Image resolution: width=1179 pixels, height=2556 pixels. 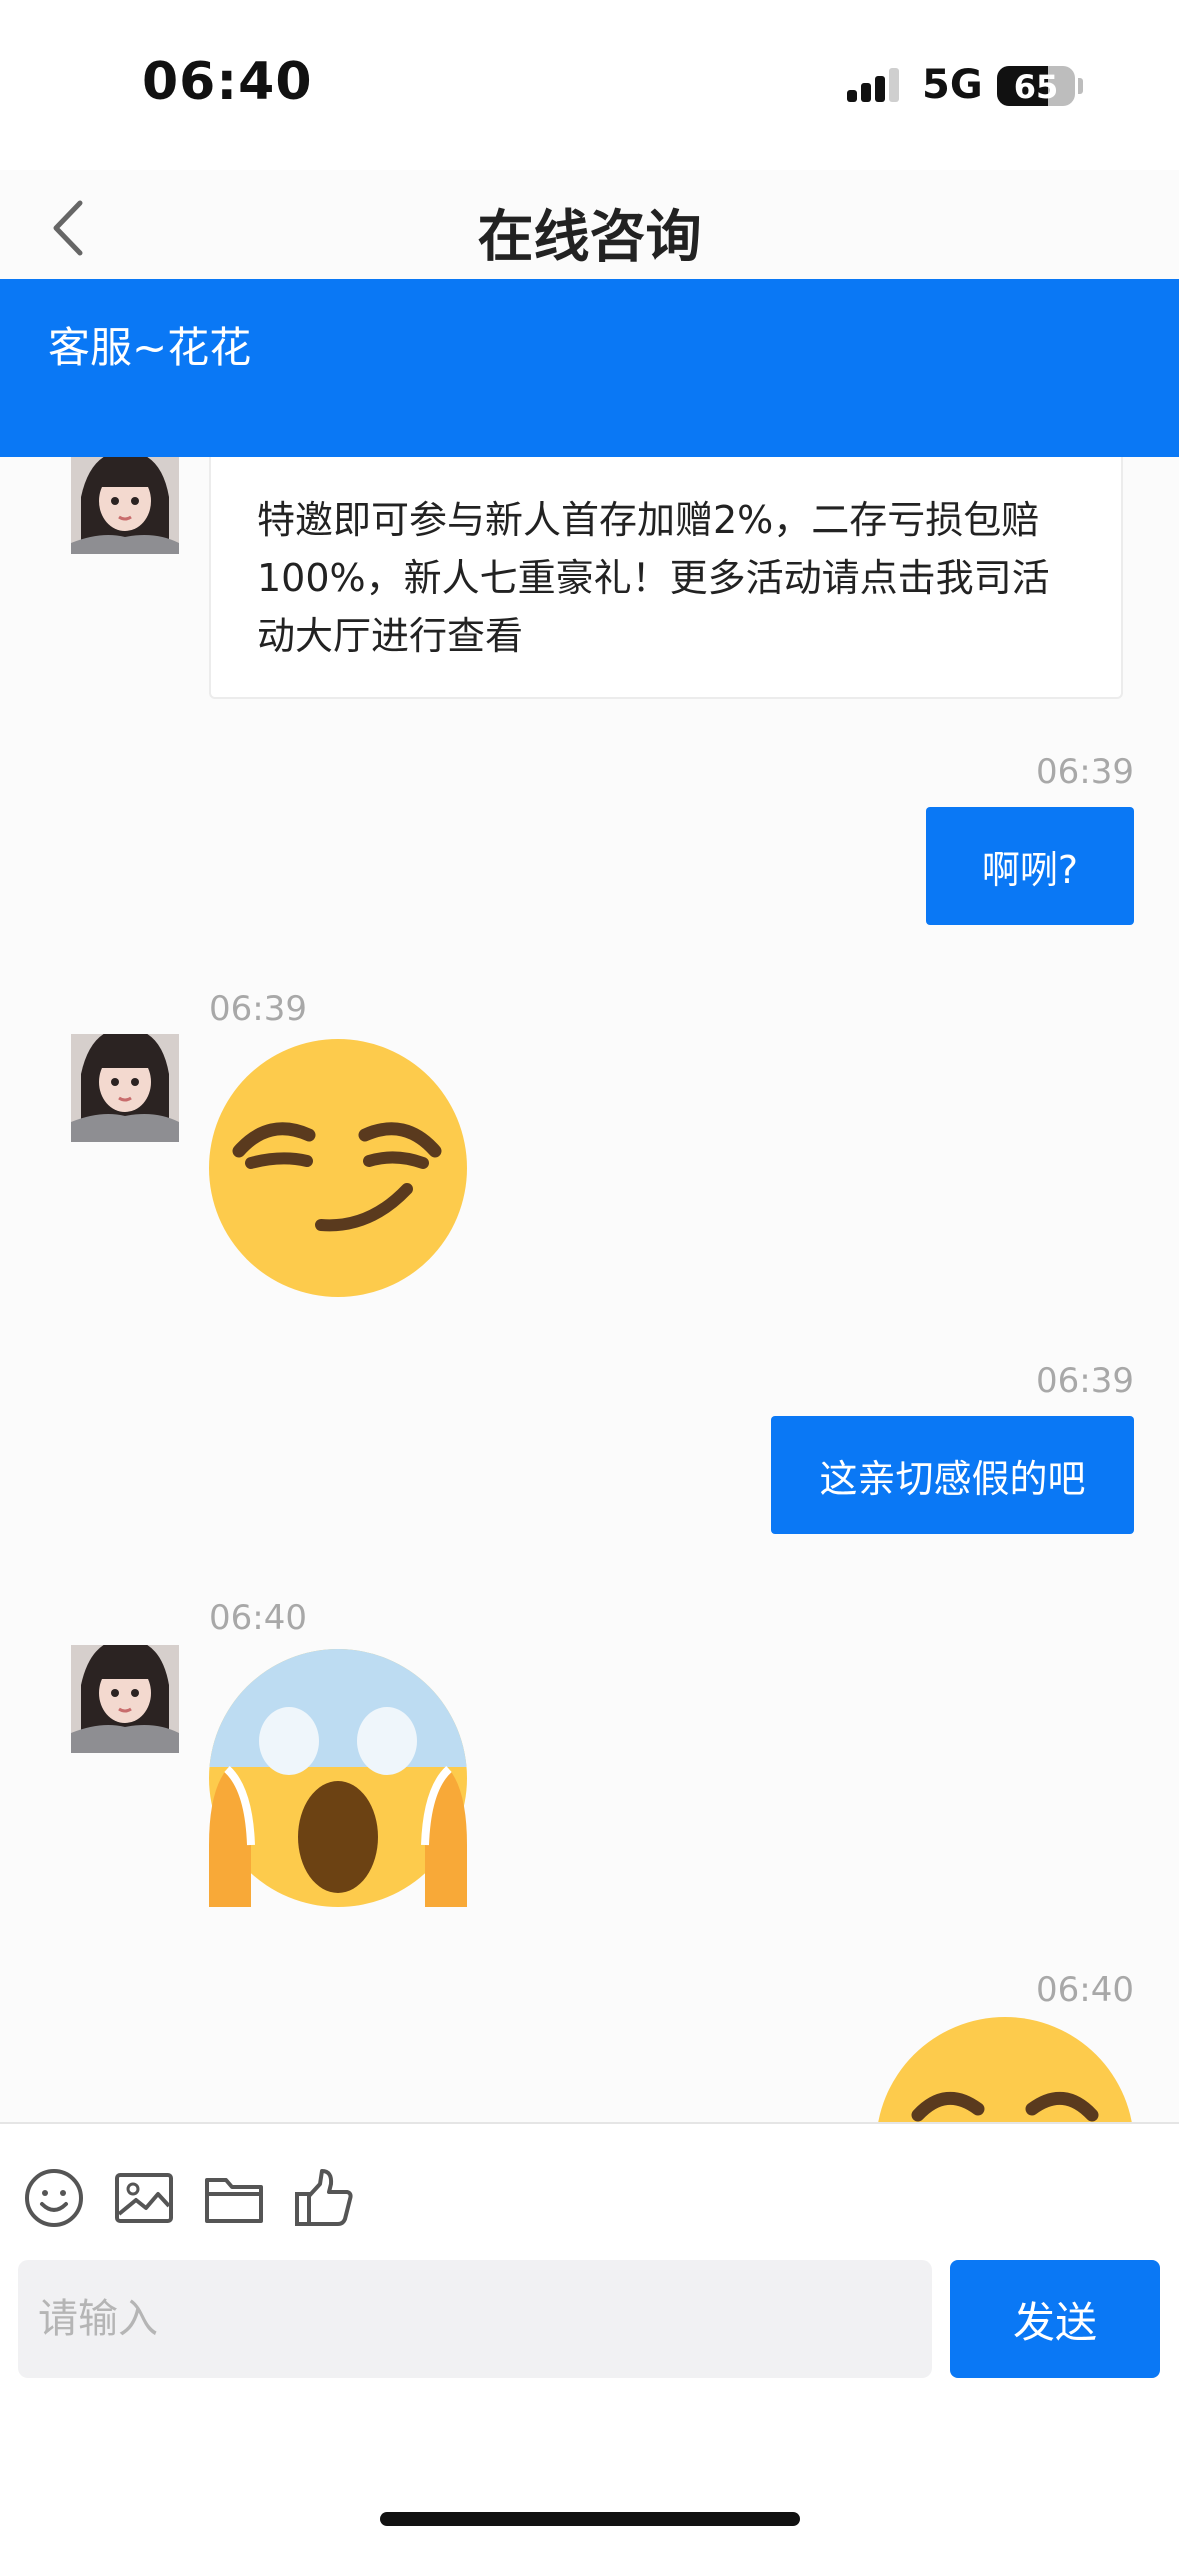 What do you see at coordinates (324, 2198) in the screenshot?
I see `thumbs-up-icon` at bounding box center [324, 2198].